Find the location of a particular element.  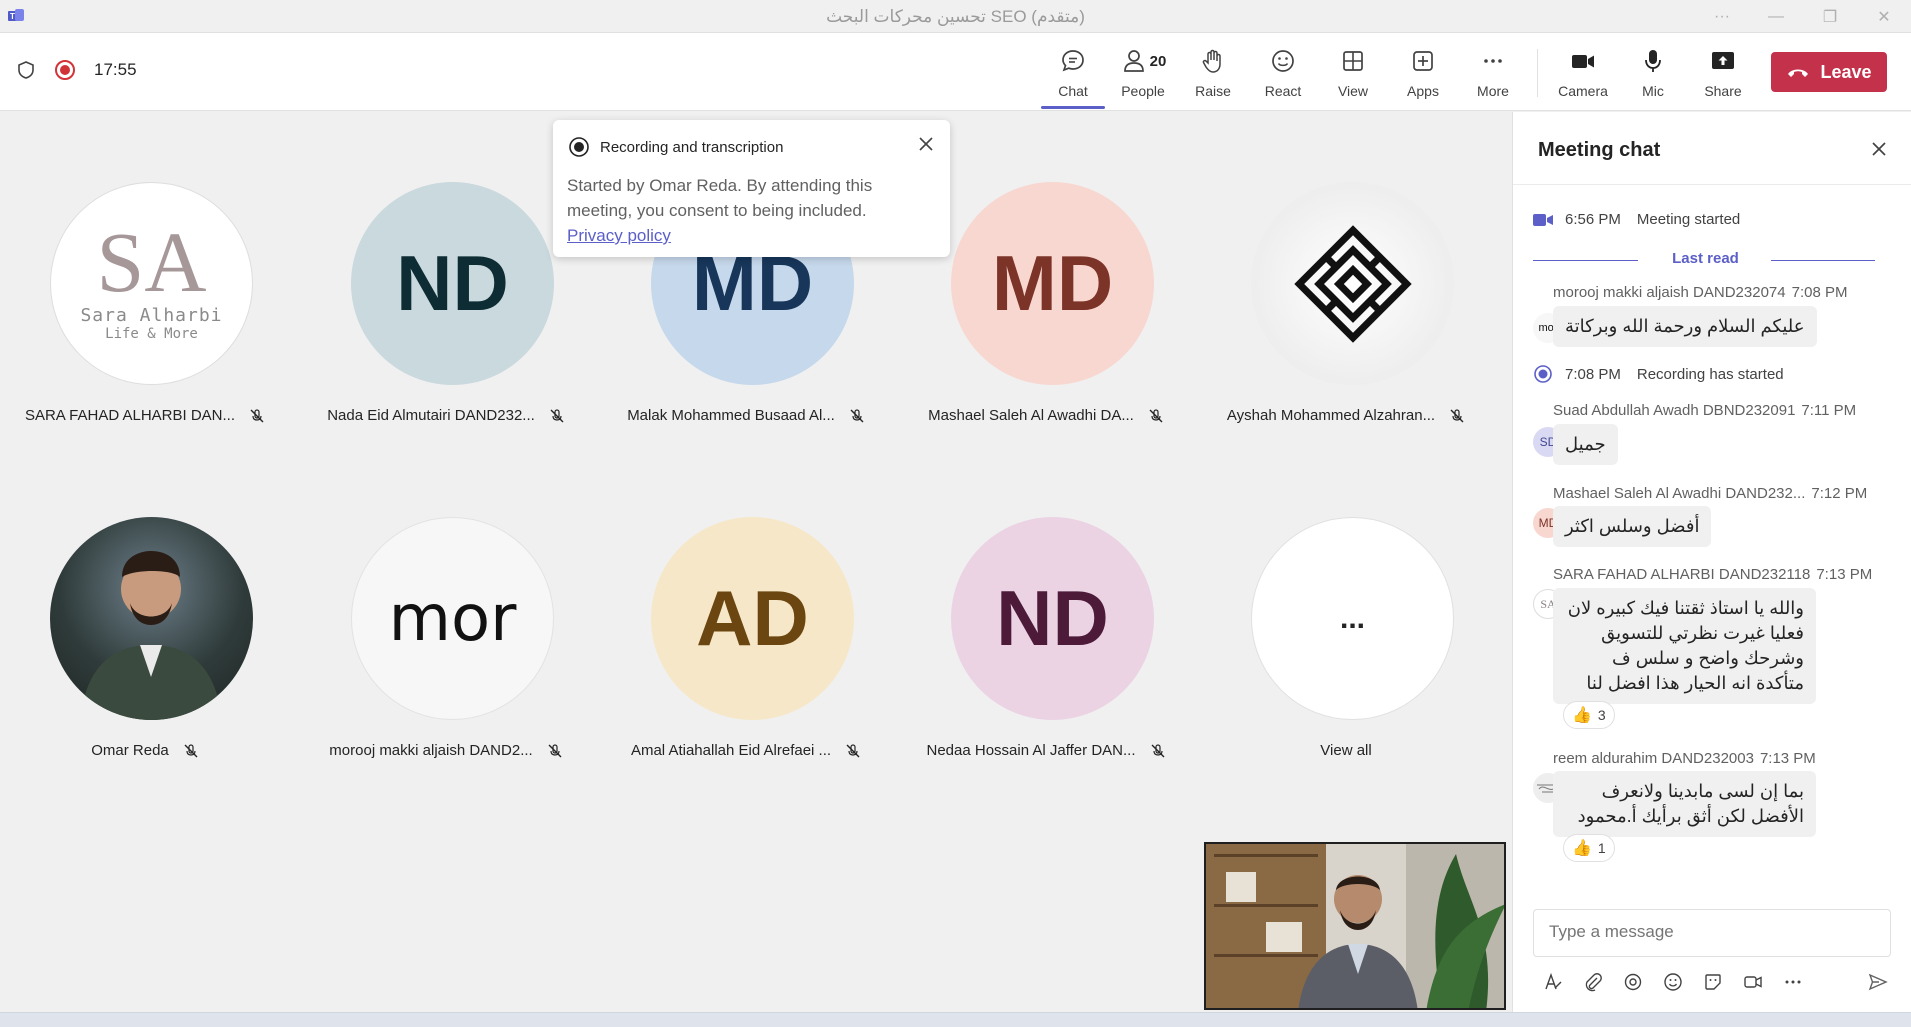

more-options-icon: ··· is located at coordinates (1722, 16).